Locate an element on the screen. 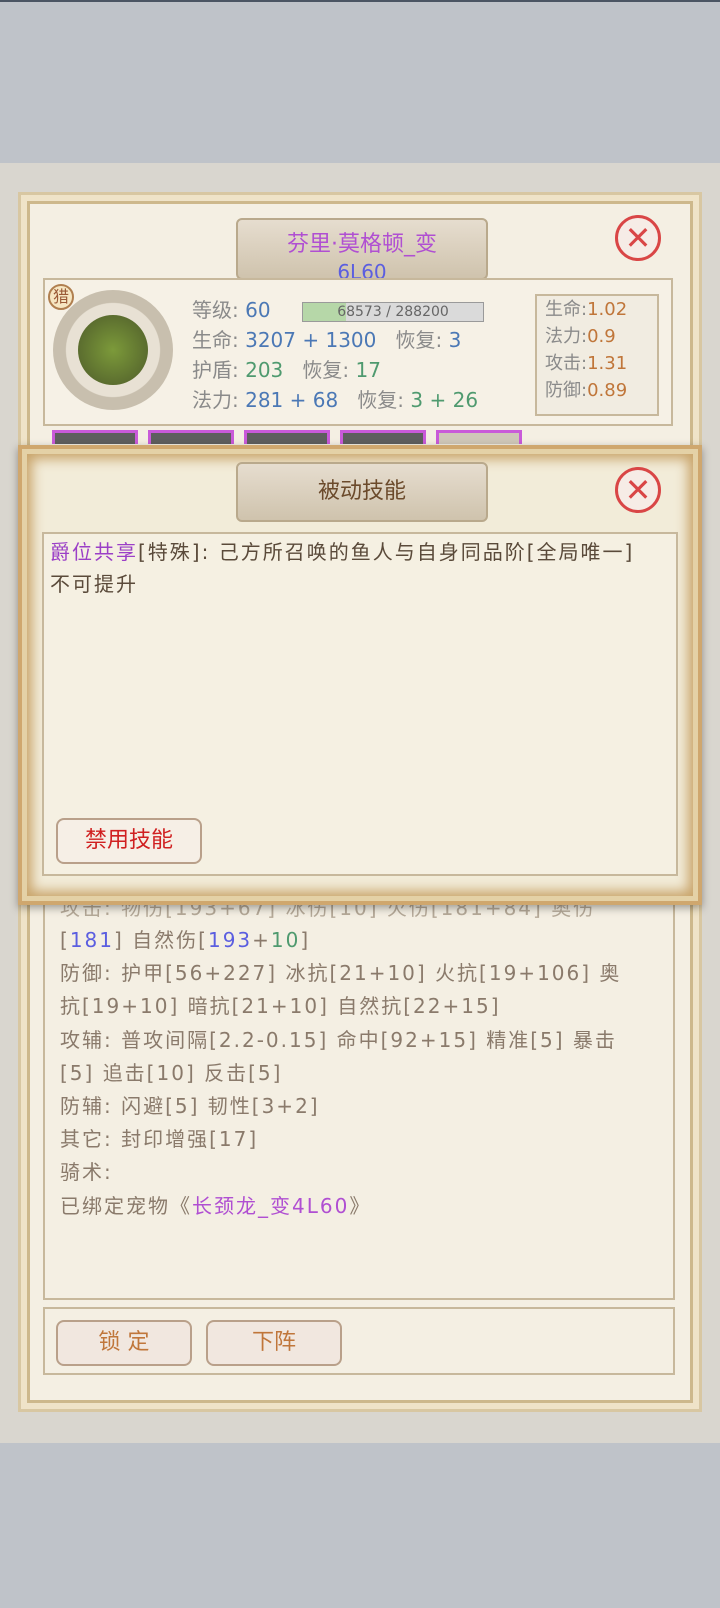 The image size is (720, 1608). title-plaque: 芬里·莫格顿_变 6L60 is located at coordinates (362, 251).